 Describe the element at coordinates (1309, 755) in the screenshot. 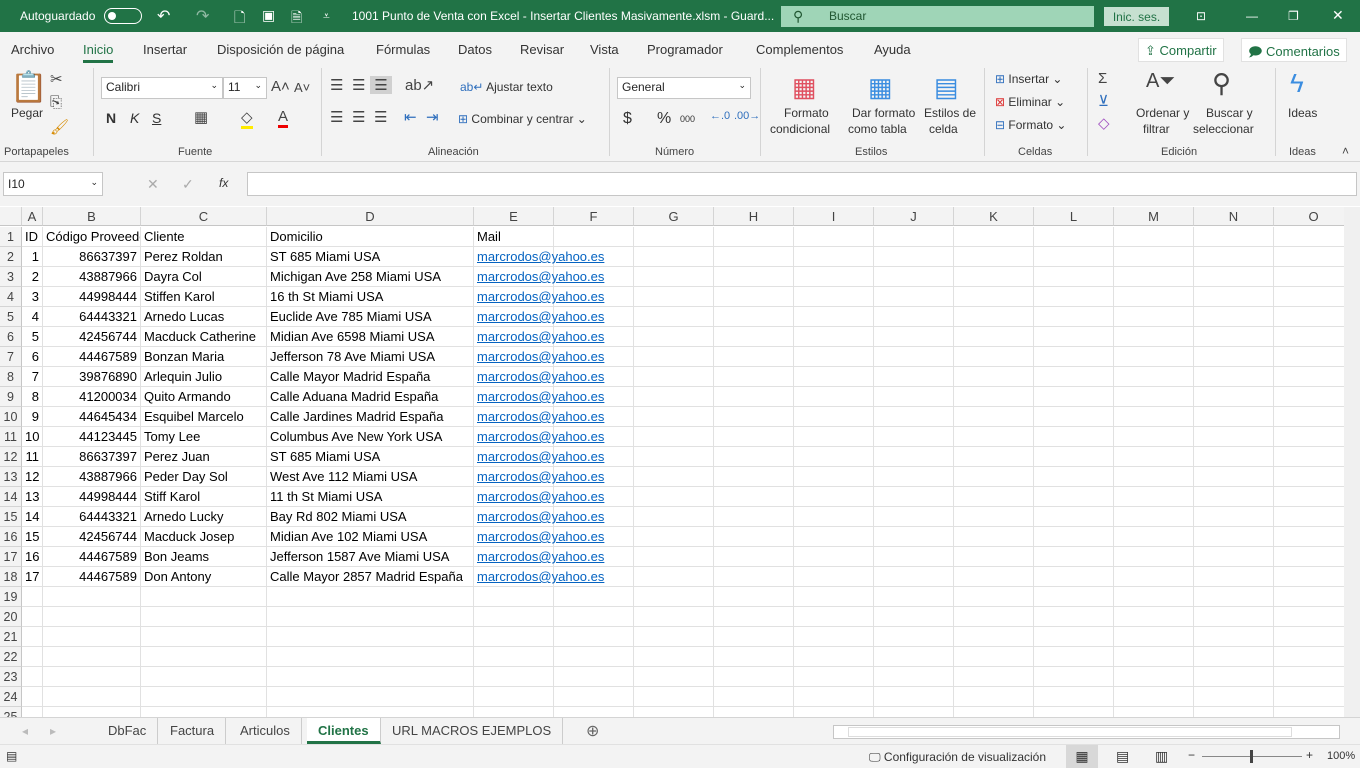

I see `zoom-in-icon: +` at that location.